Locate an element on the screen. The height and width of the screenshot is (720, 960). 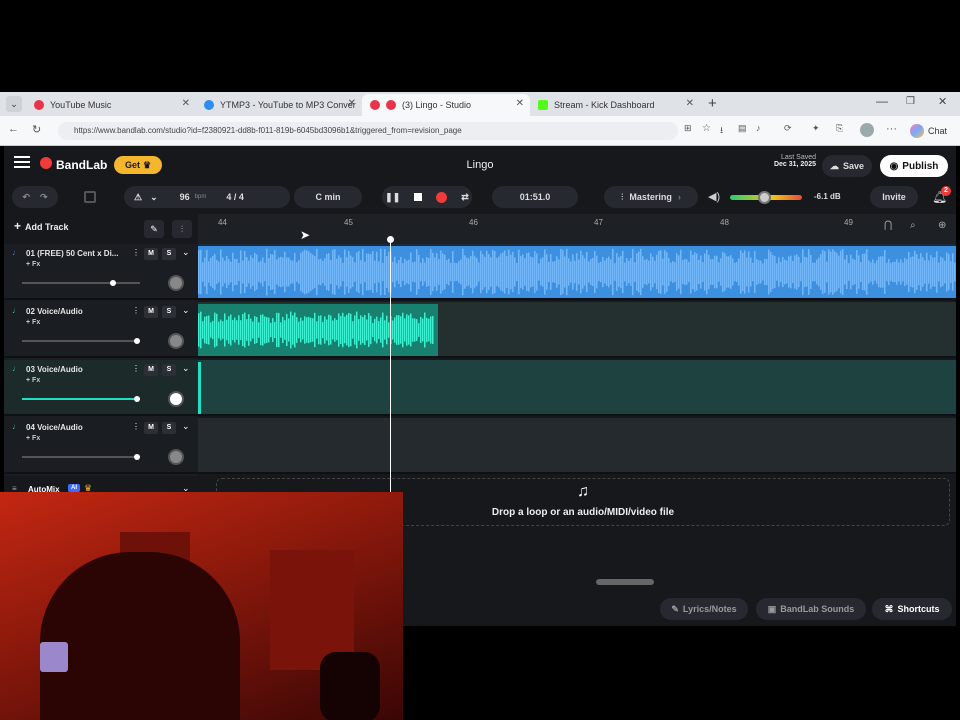
position-display: 01:51.0 is located at coordinates (535, 197).